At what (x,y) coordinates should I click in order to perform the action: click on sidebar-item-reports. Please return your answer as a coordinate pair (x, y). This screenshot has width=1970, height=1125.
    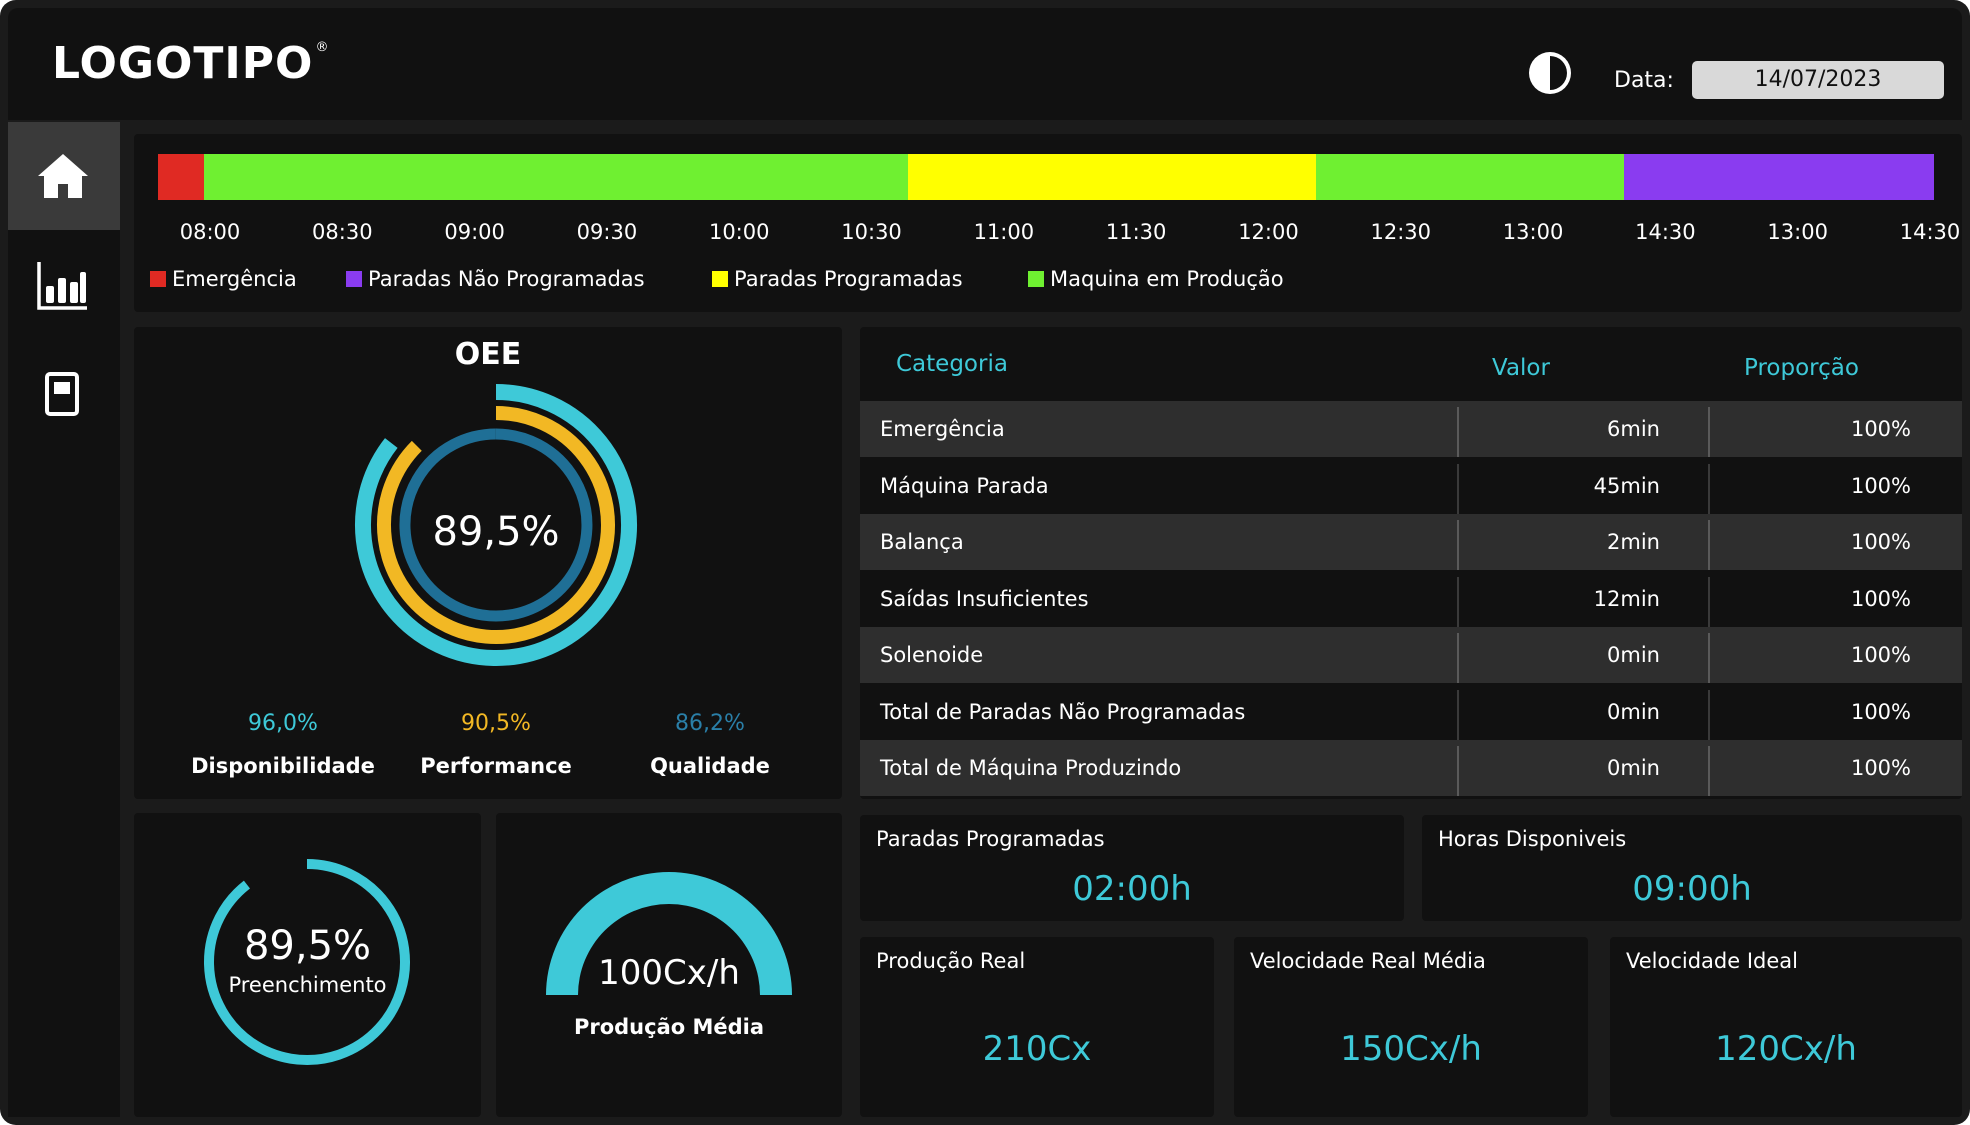
    Looking at the image, I should click on (64, 392).